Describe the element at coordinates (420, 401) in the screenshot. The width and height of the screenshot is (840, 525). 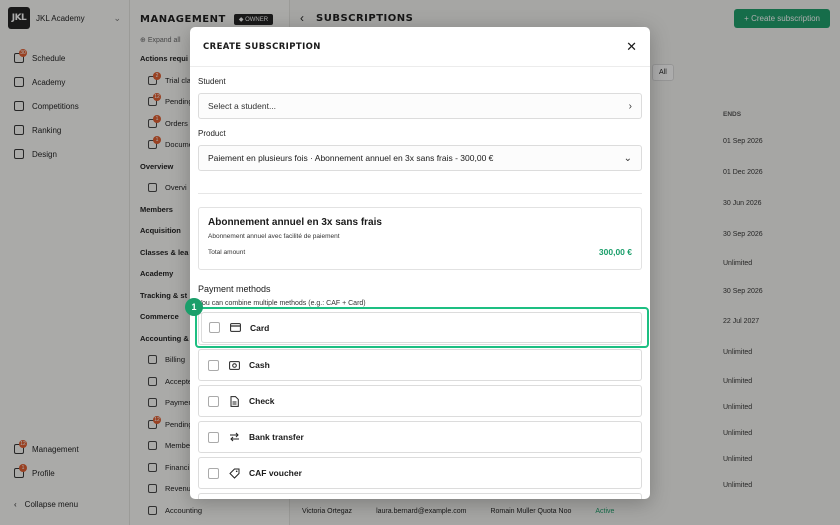
I see `payment-method-check: Check` at that location.